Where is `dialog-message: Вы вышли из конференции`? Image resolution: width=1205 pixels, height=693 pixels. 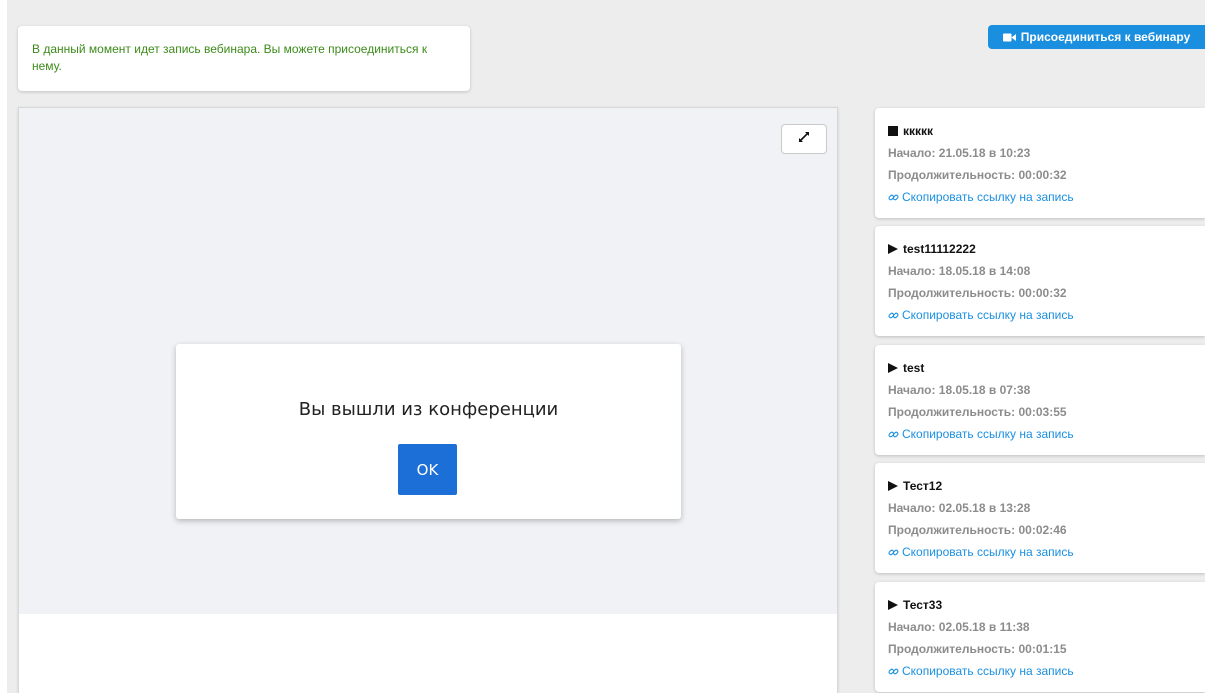
dialog-message: Вы вышли из конференции is located at coordinates (428, 409).